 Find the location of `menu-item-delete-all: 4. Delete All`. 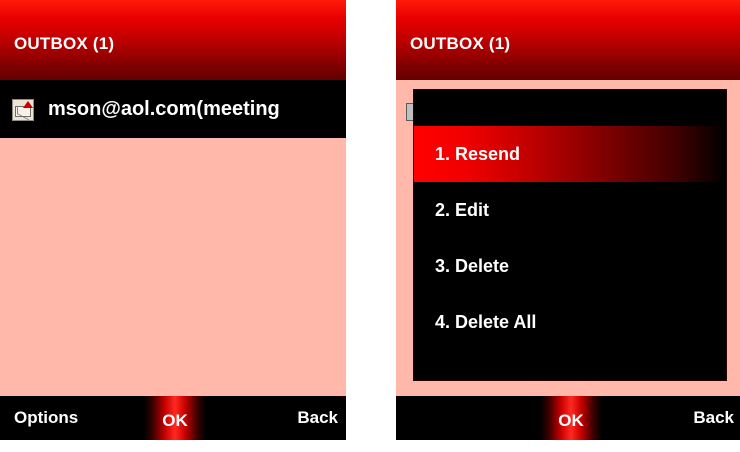

menu-item-delete-all: 4. Delete All is located at coordinates (570, 322).